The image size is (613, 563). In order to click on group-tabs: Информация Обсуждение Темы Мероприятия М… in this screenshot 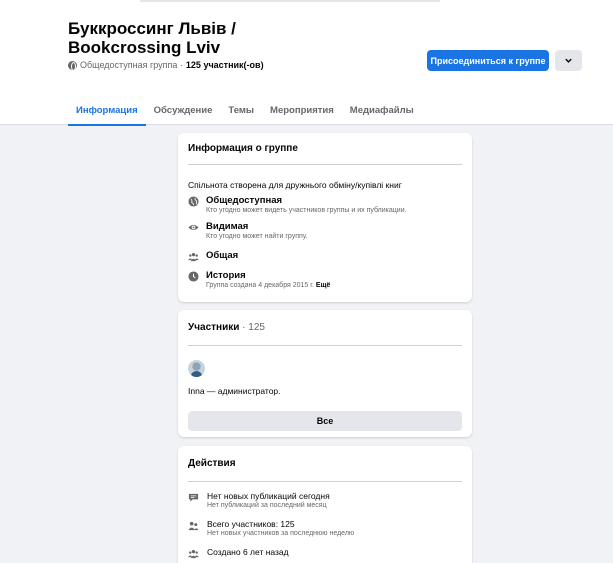, I will do `click(245, 111)`.